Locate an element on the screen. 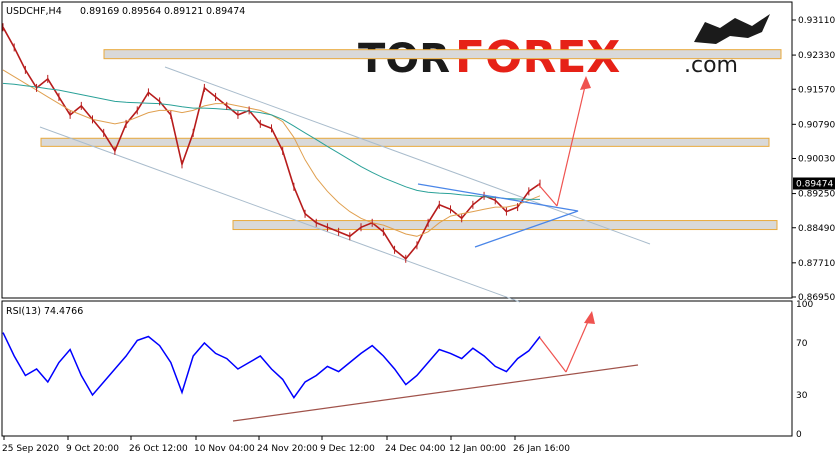 This screenshot has height=462, width=838. rsi-tick-label: 70 is located at coordinates (802, 344).